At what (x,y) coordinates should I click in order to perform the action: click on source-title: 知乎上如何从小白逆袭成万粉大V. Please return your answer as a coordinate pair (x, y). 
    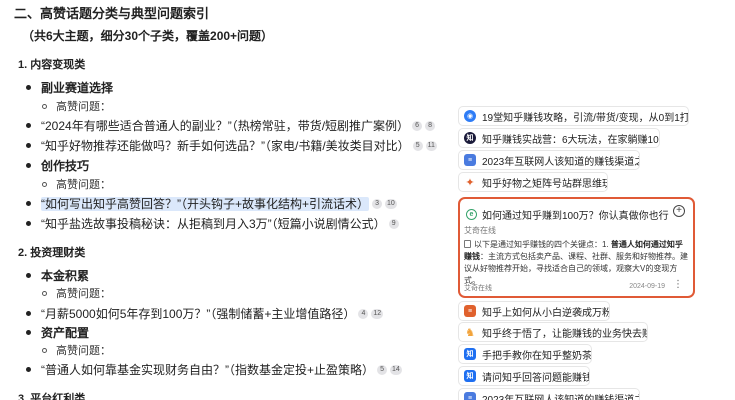
    Looking at the image, I should click on (546, 313).